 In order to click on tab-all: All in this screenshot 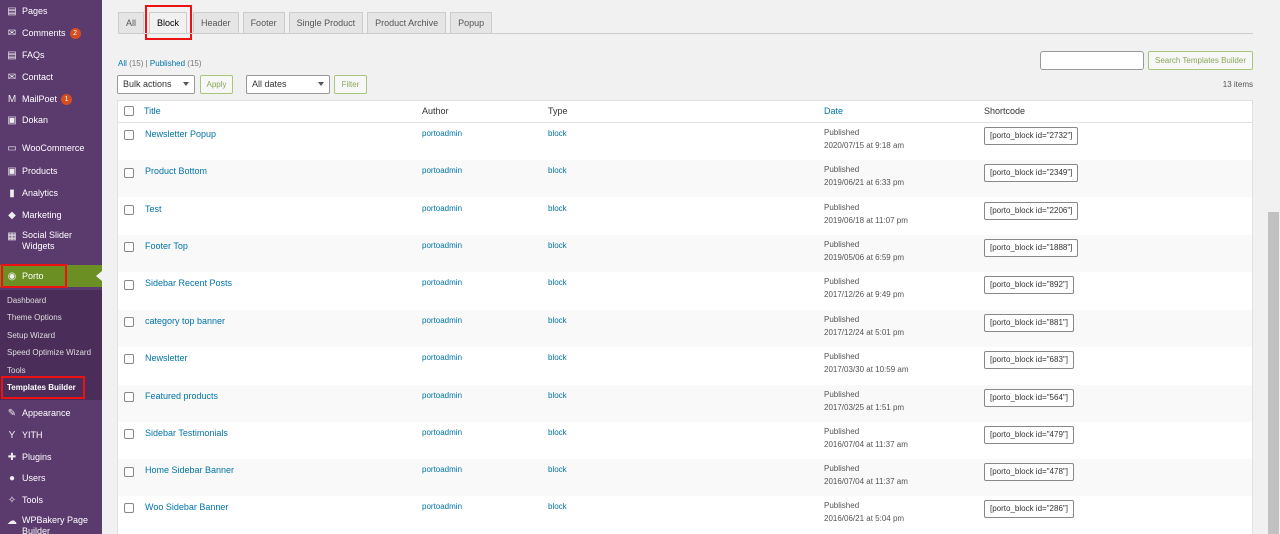, I will do `click(131, 22)`.